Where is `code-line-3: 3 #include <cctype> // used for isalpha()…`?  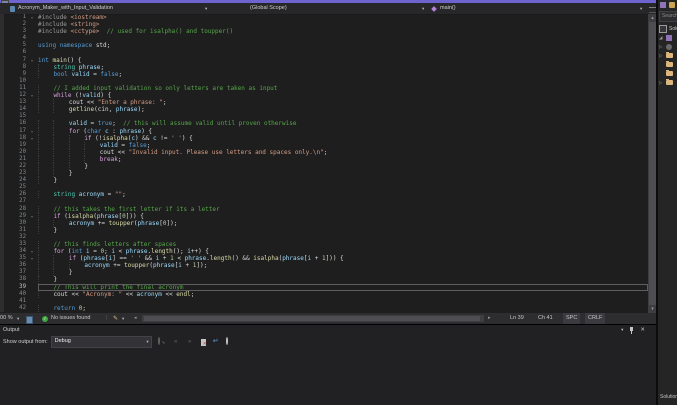 code-line-3: 3 #include <cctype> // used for isalpha()… is located at coordinates (324, 32).